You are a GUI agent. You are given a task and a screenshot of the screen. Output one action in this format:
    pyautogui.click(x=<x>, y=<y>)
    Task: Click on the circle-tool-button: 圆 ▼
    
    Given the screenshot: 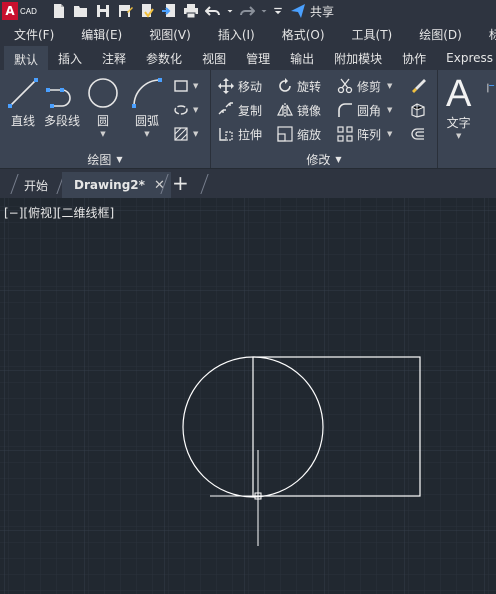 What is the action you would take?
    pyautogui.click(x=103, y=107)
    